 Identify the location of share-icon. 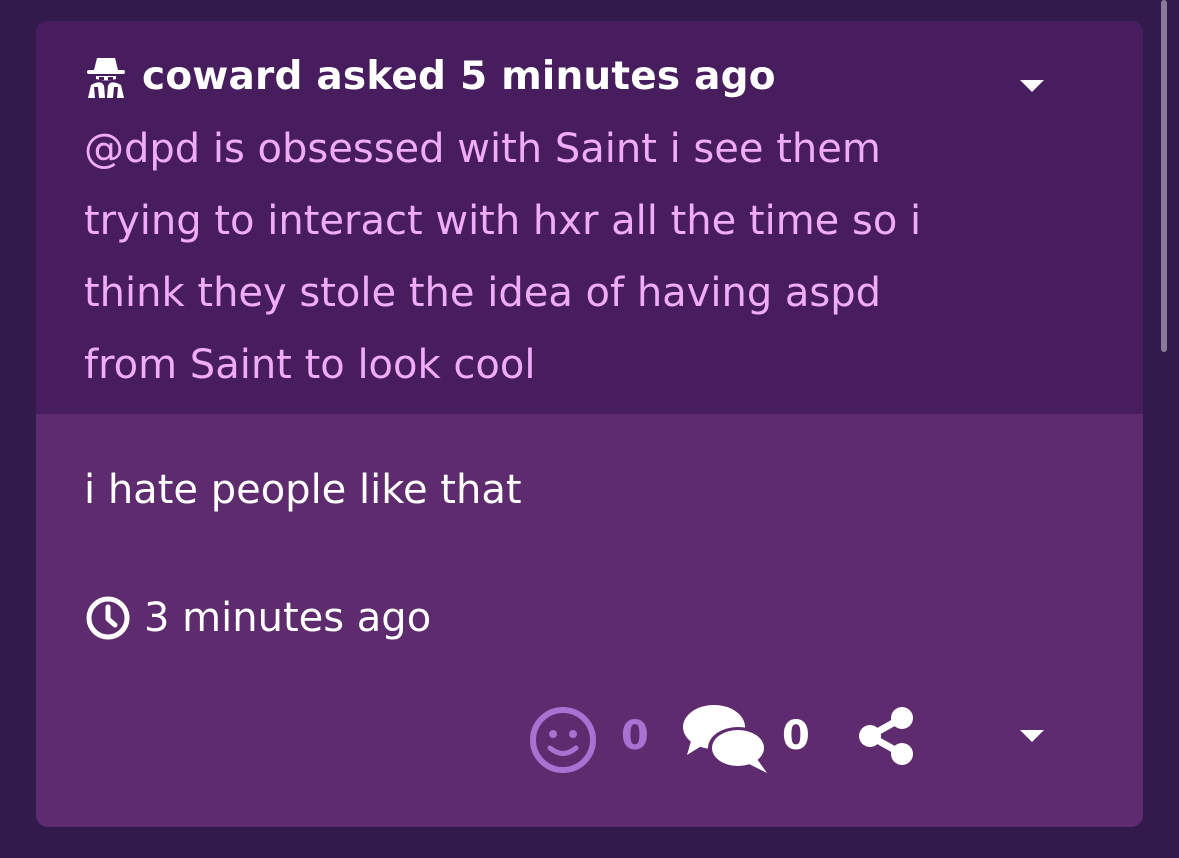
(886, 736).